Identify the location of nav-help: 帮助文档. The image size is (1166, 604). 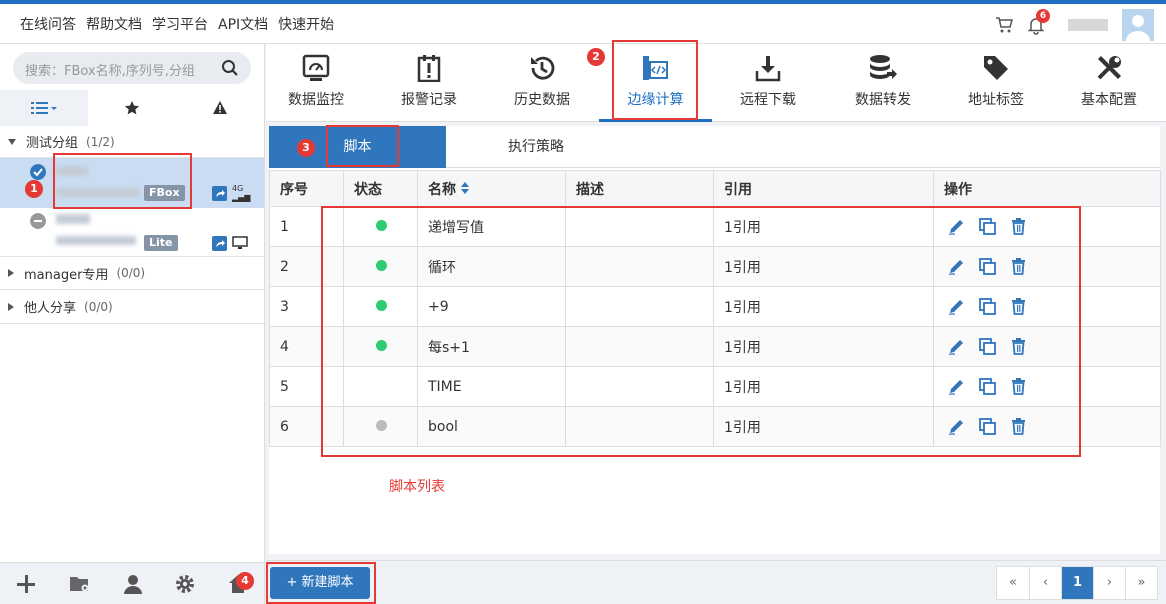
(114, 24).